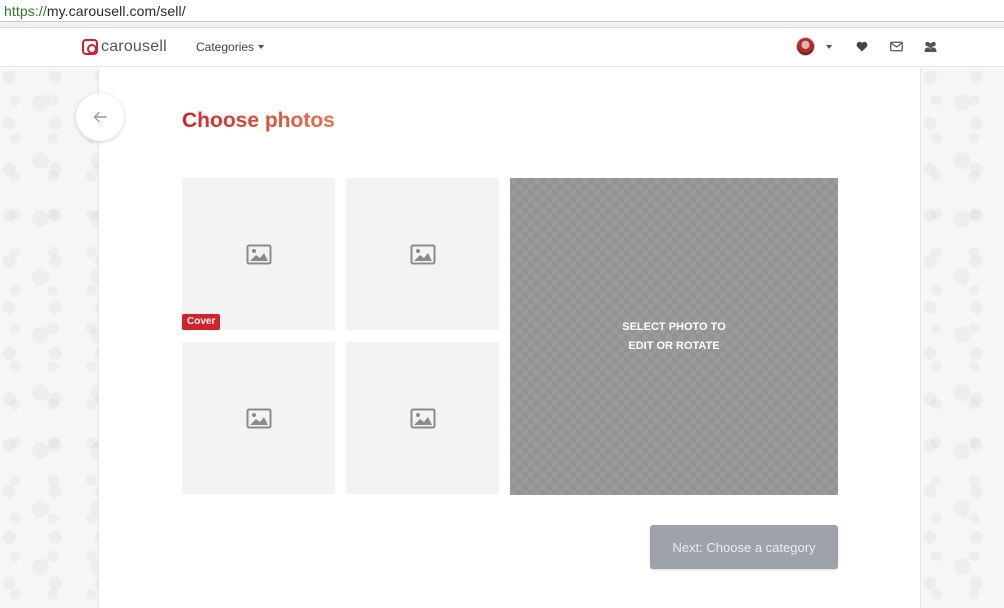  What do you see at coordinates (90, 47) in the screenshot?
I see `carousell-logo-icon` at bounding box center [90, 47].